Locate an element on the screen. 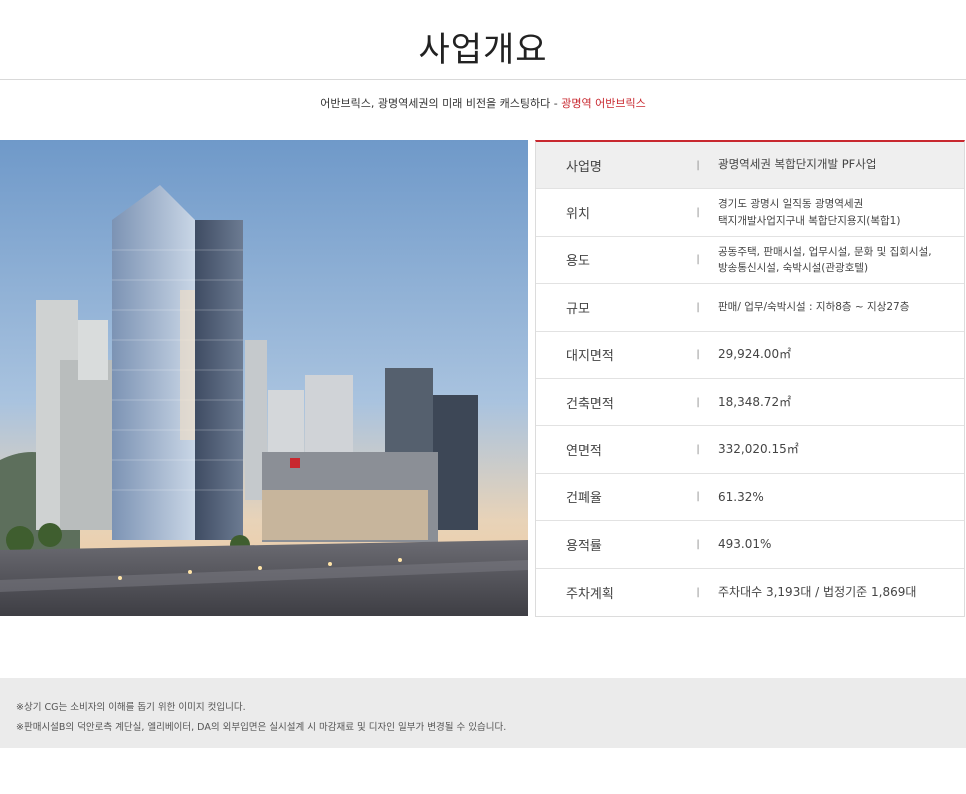 This screenshot has width=966, height=794. spec-row-total-floor-area: 연면적 | 332,020.15㎡ is located at coordinates (750, 450).